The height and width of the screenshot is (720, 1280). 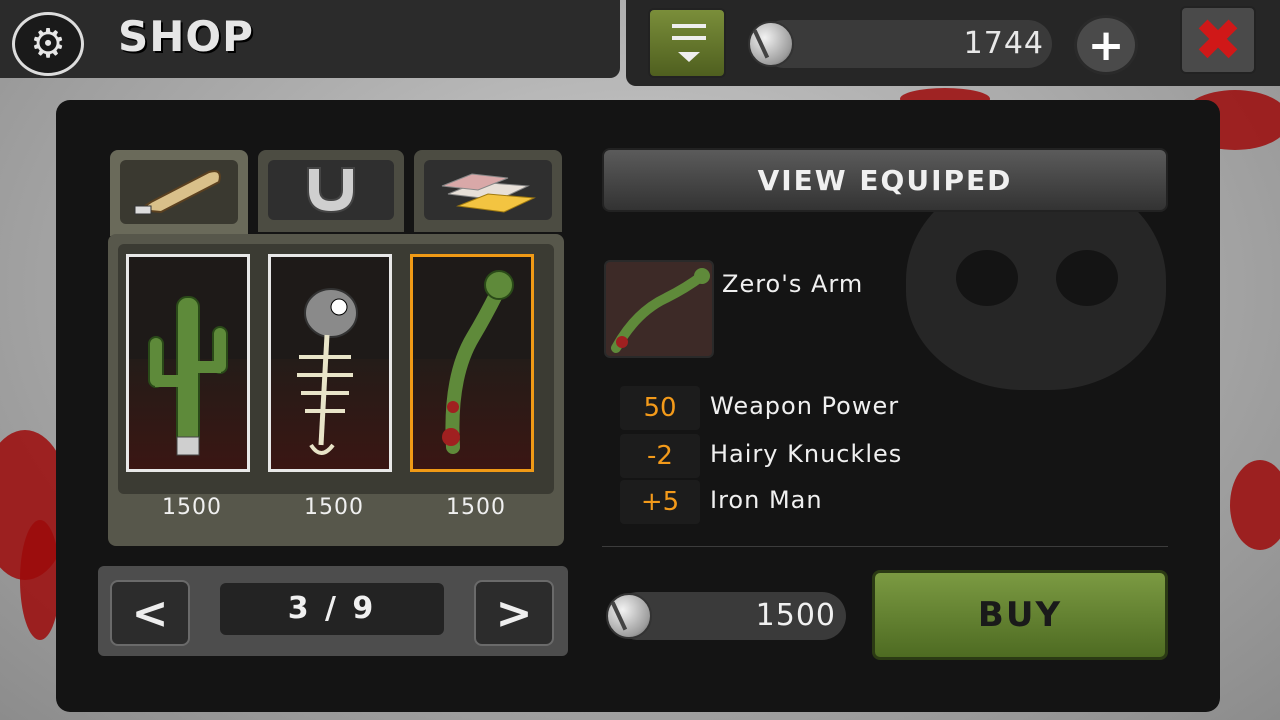 I want to click on selected-item-name: Zero's Arm, so click(x=793, y=284).